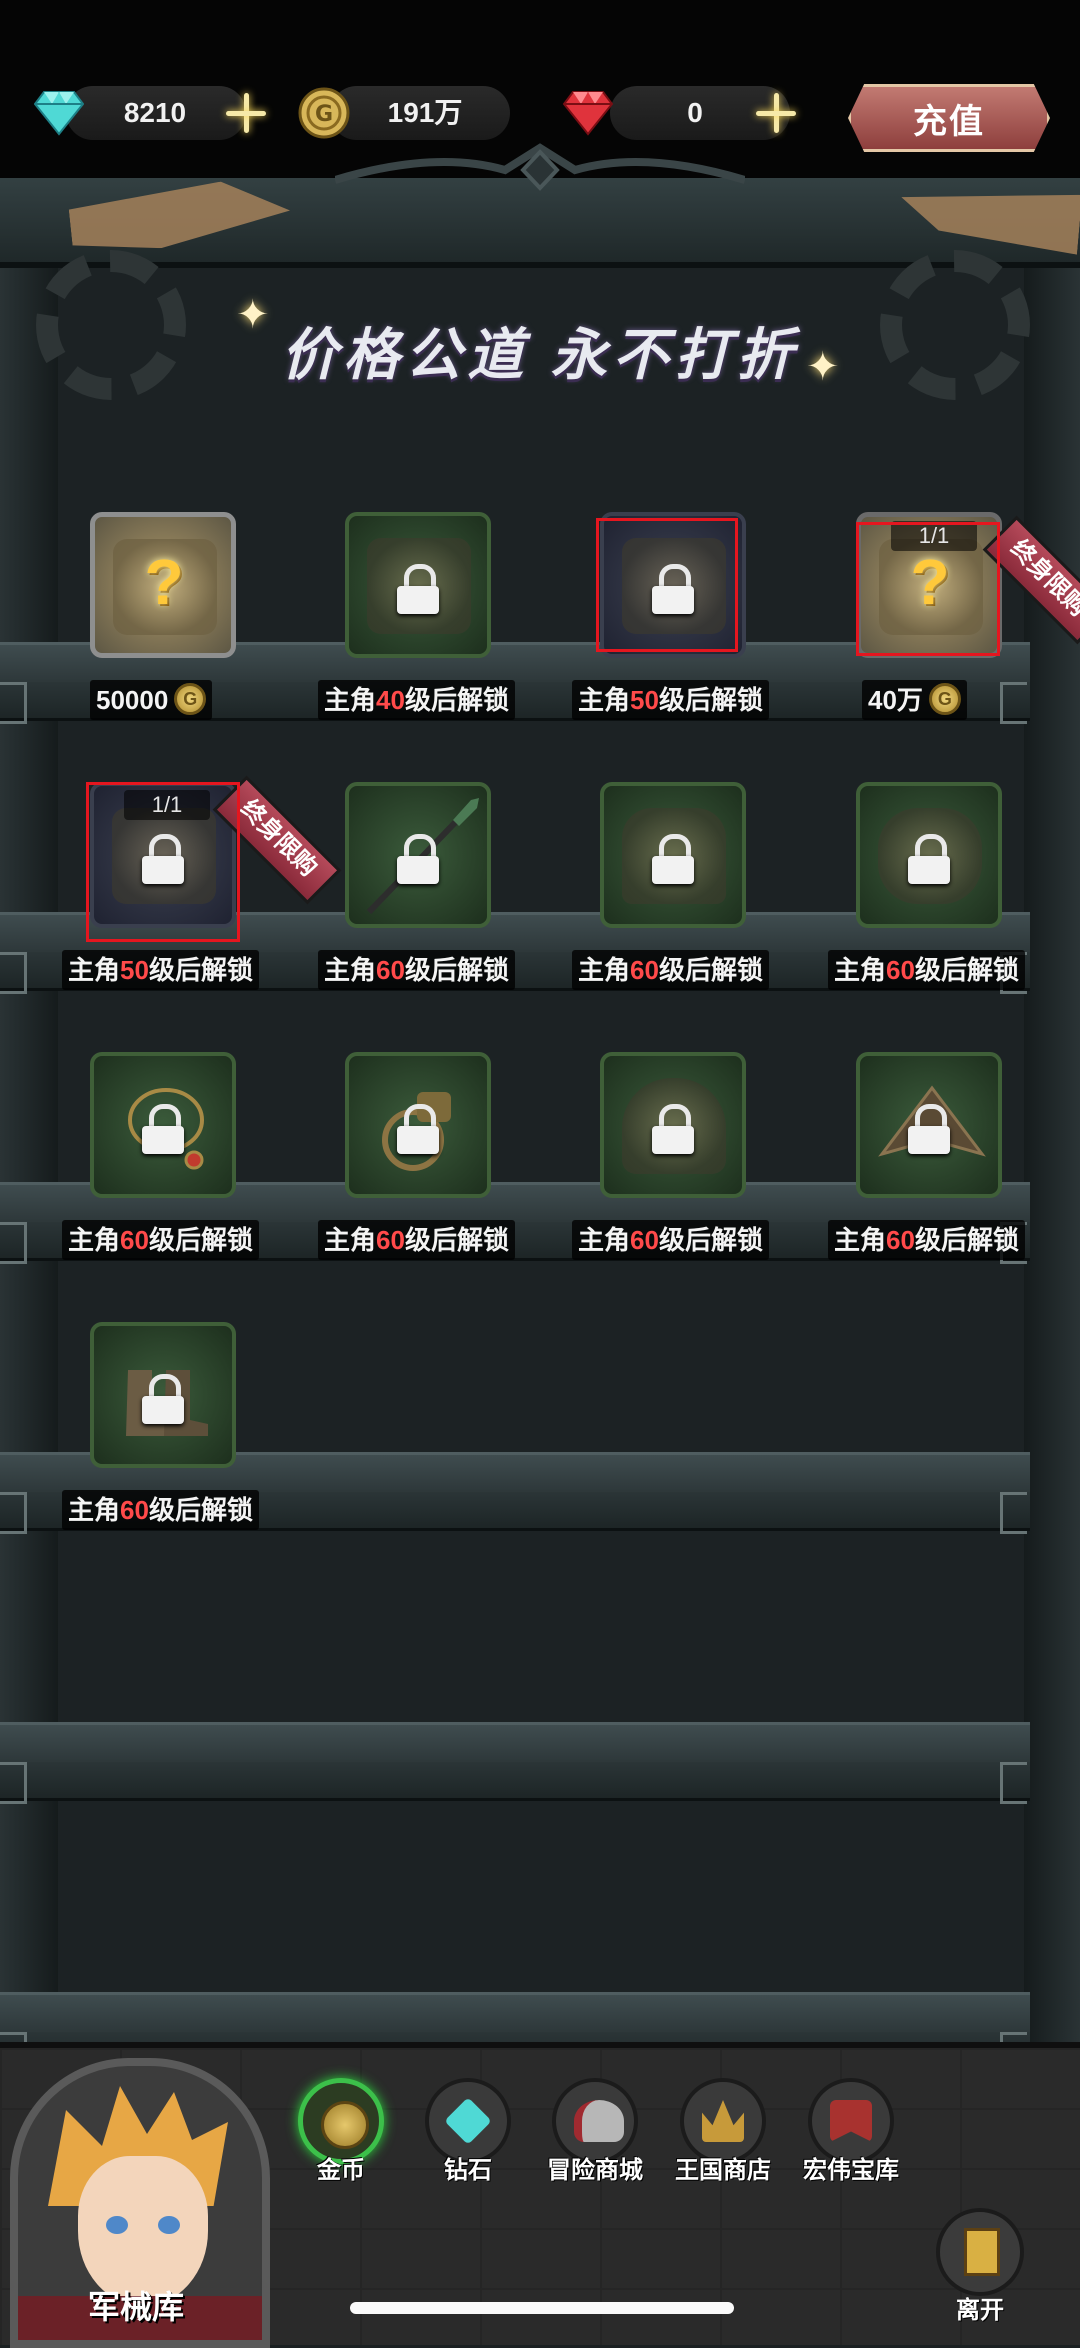 This screenshot has width=1080, height=2348. I want to click on leave-button: 离开, so click(980, 2266).